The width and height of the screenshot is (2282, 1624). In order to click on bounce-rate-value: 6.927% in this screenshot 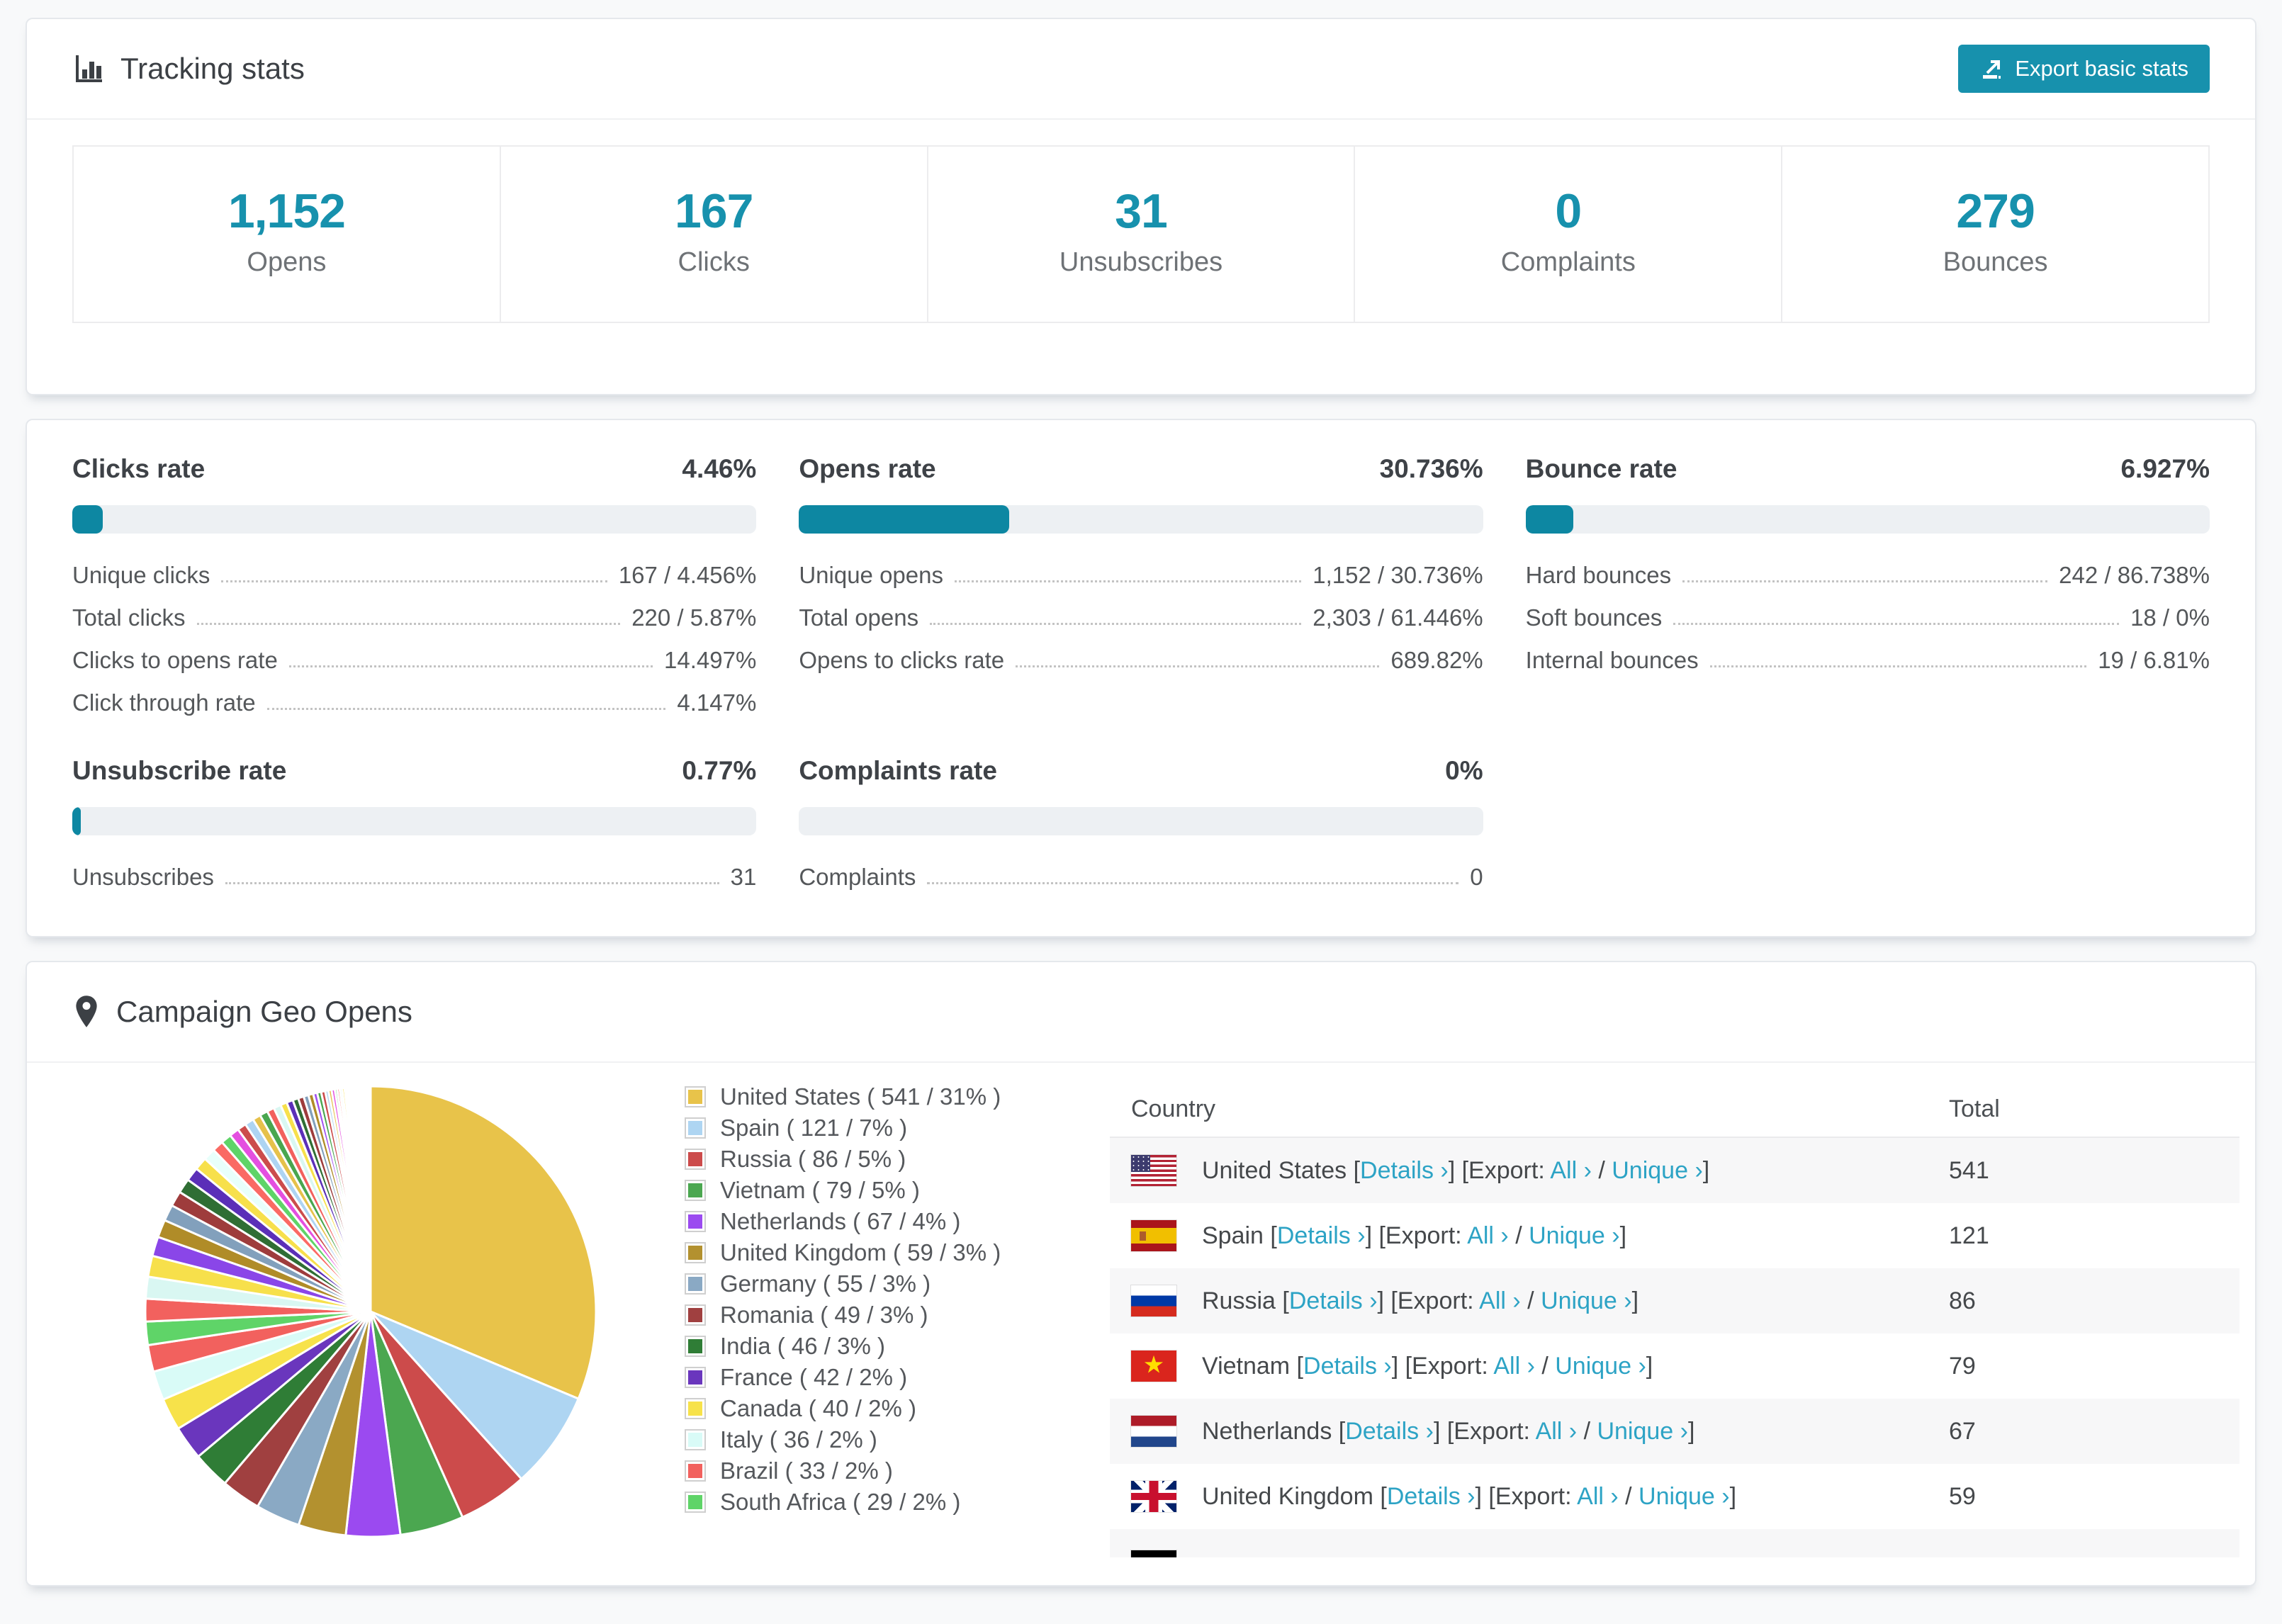, I will do `click(2165, 469)`.